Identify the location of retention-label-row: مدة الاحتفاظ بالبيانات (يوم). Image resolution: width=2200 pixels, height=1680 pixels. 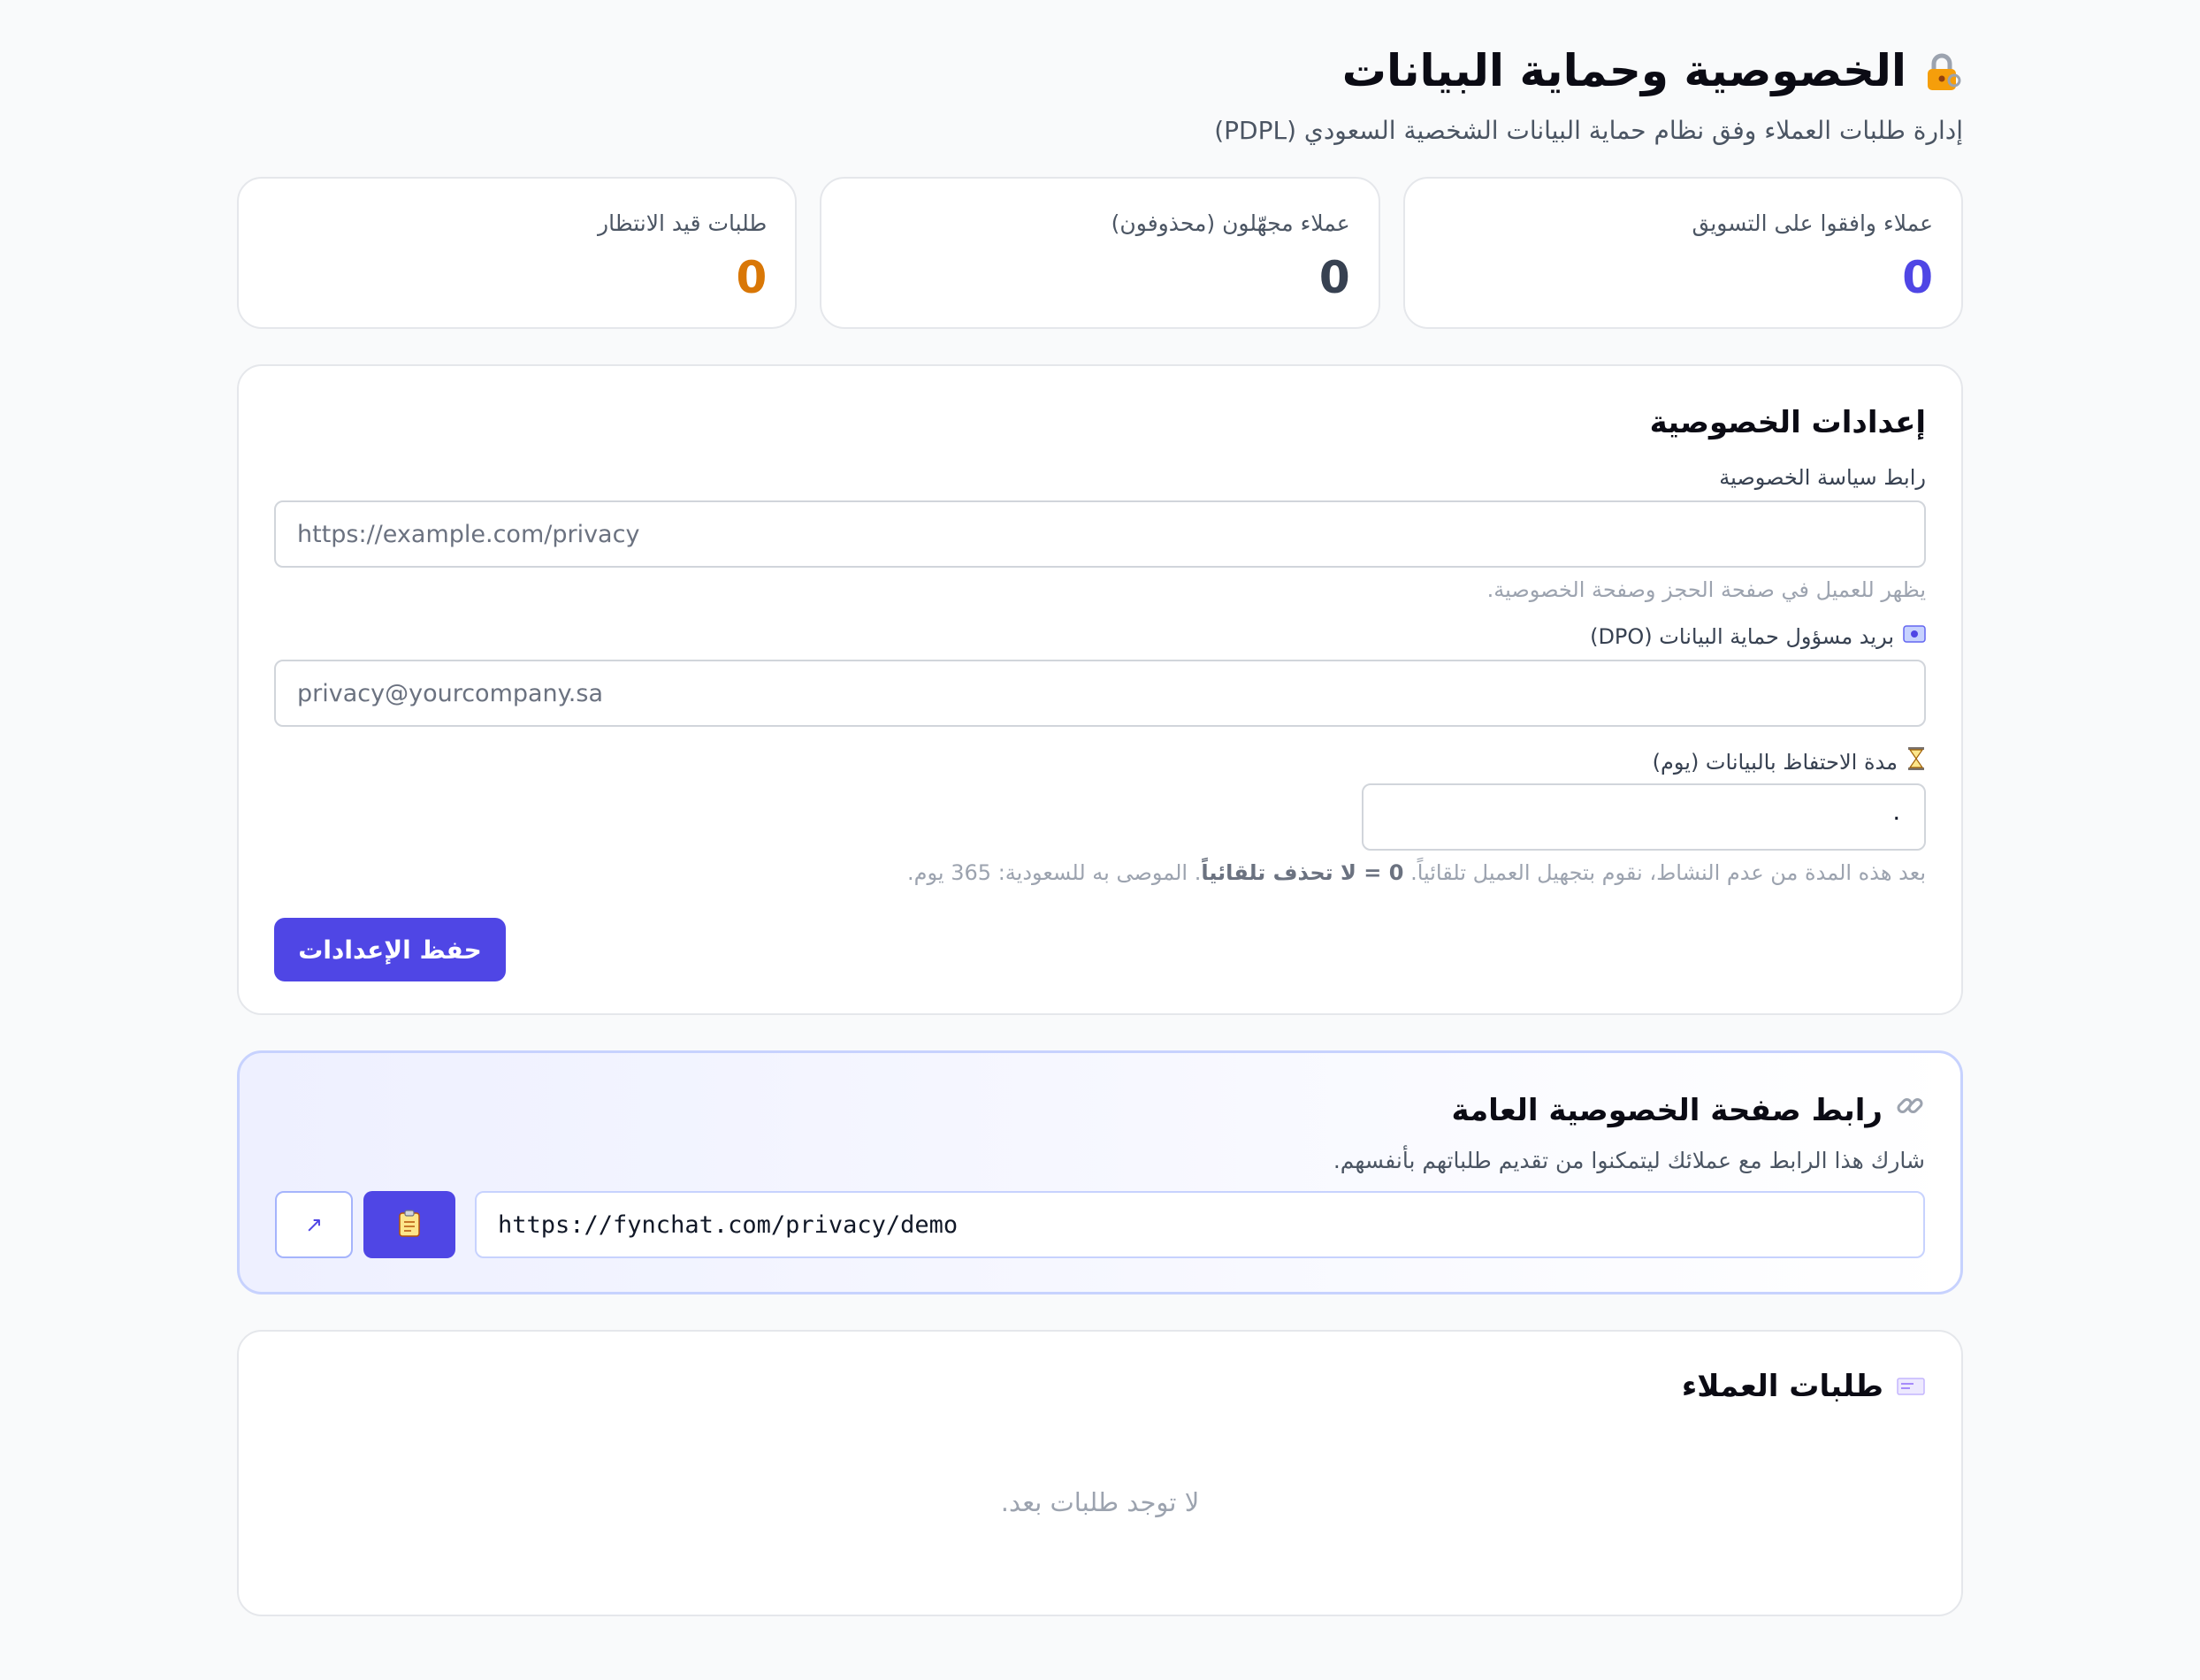
(1789, 762).